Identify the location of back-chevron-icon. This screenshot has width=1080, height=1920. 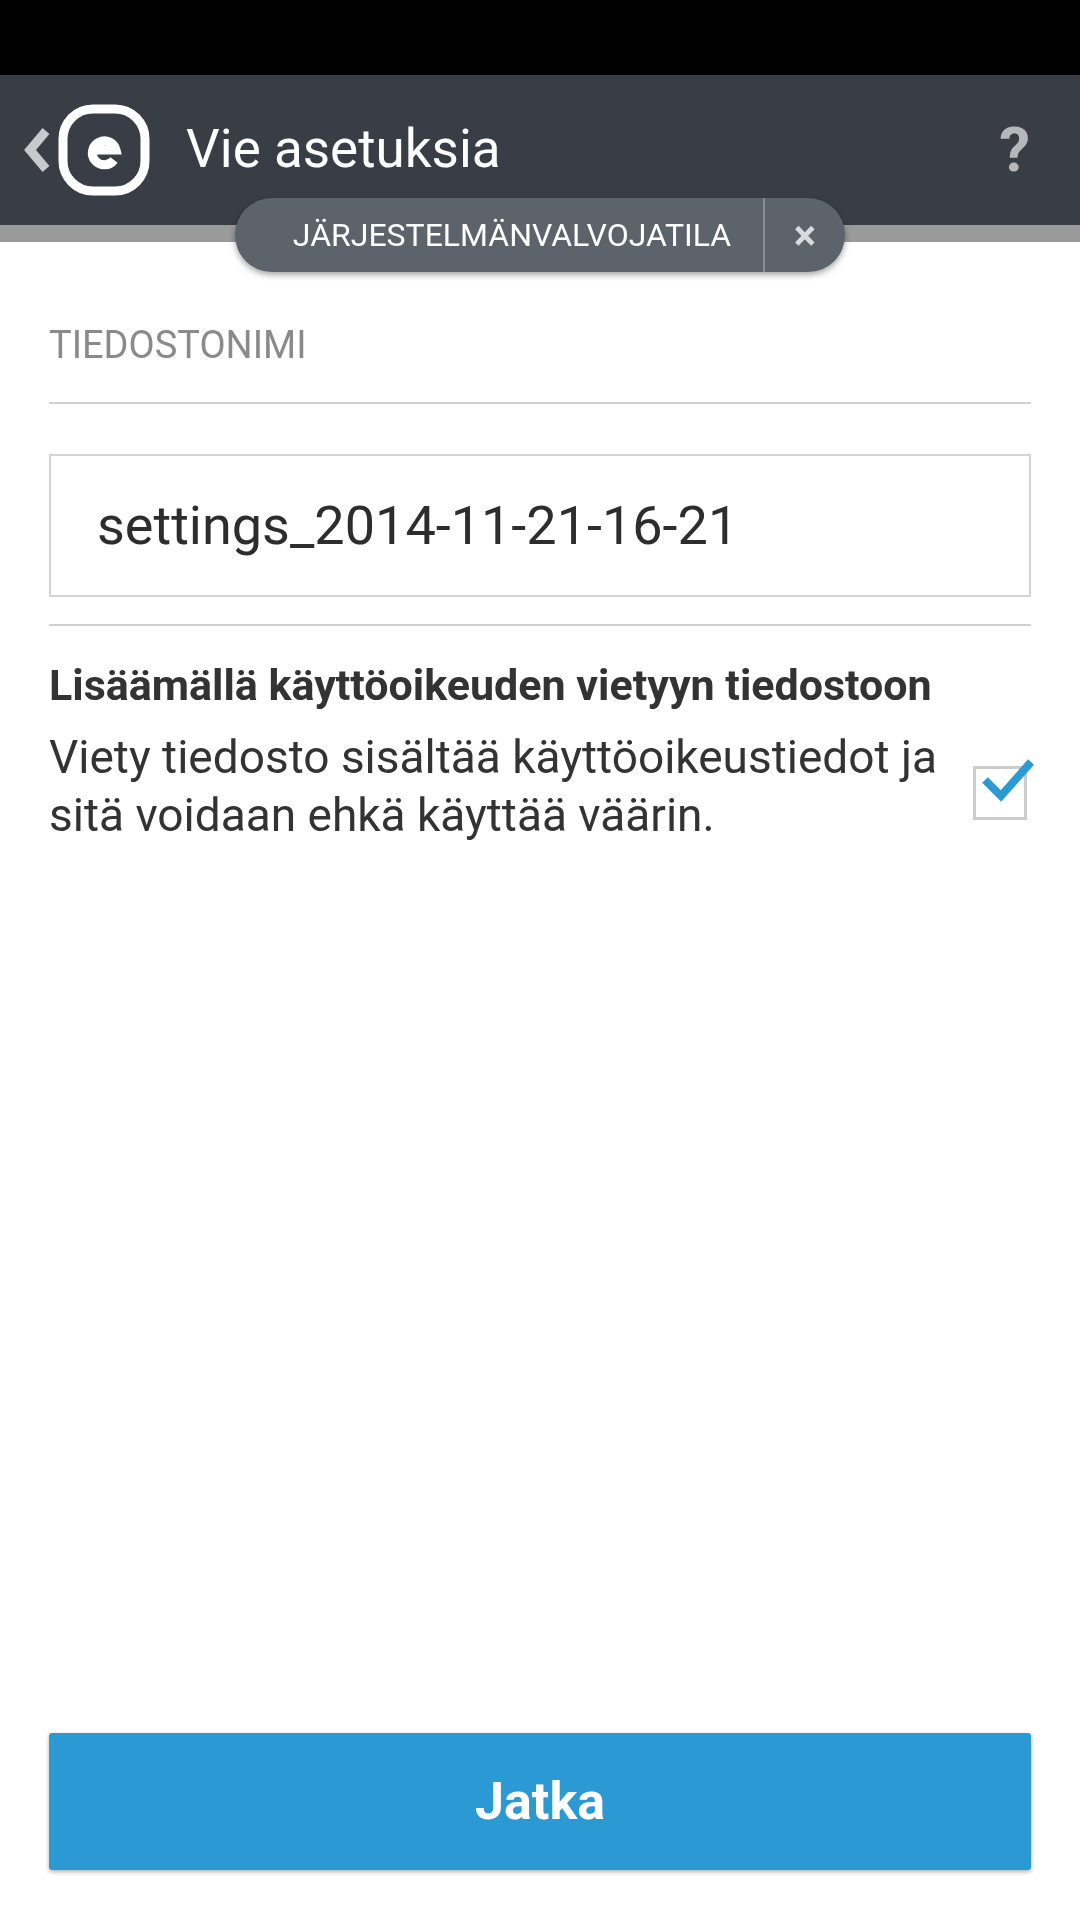
(37, 150).